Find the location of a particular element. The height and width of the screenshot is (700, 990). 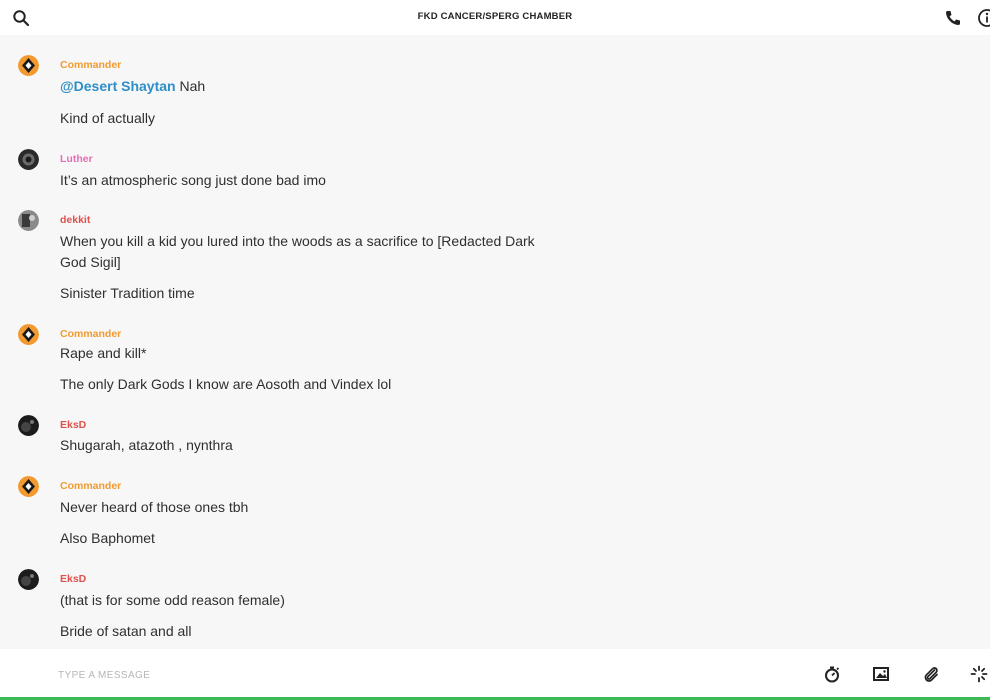

top-bar: FKD CANCER/SPERG CHAMBER is located at coordinates (495, 17).